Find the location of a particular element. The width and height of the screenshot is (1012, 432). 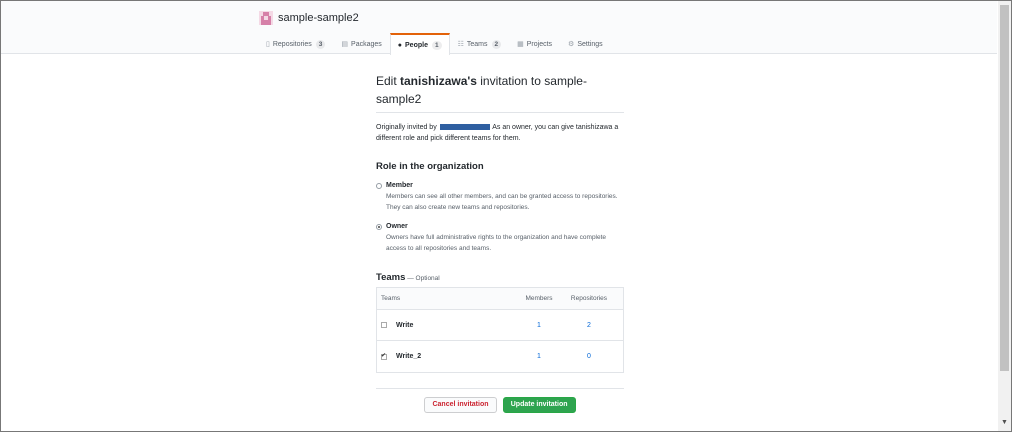

org-avatar-icon is located at coordinates (266, 18).